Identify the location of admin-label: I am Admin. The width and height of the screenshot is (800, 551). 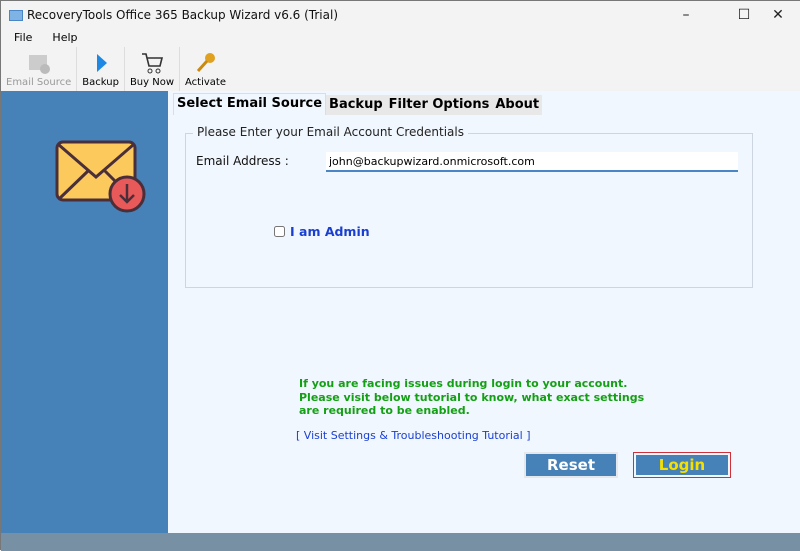
(330, 231).